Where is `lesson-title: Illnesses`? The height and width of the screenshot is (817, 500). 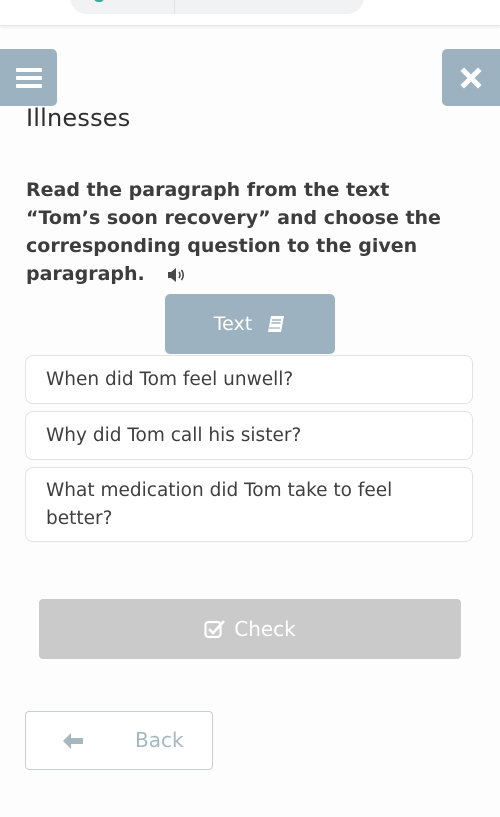 lesson-title: Illnesses is located at coordinates (78, 118).